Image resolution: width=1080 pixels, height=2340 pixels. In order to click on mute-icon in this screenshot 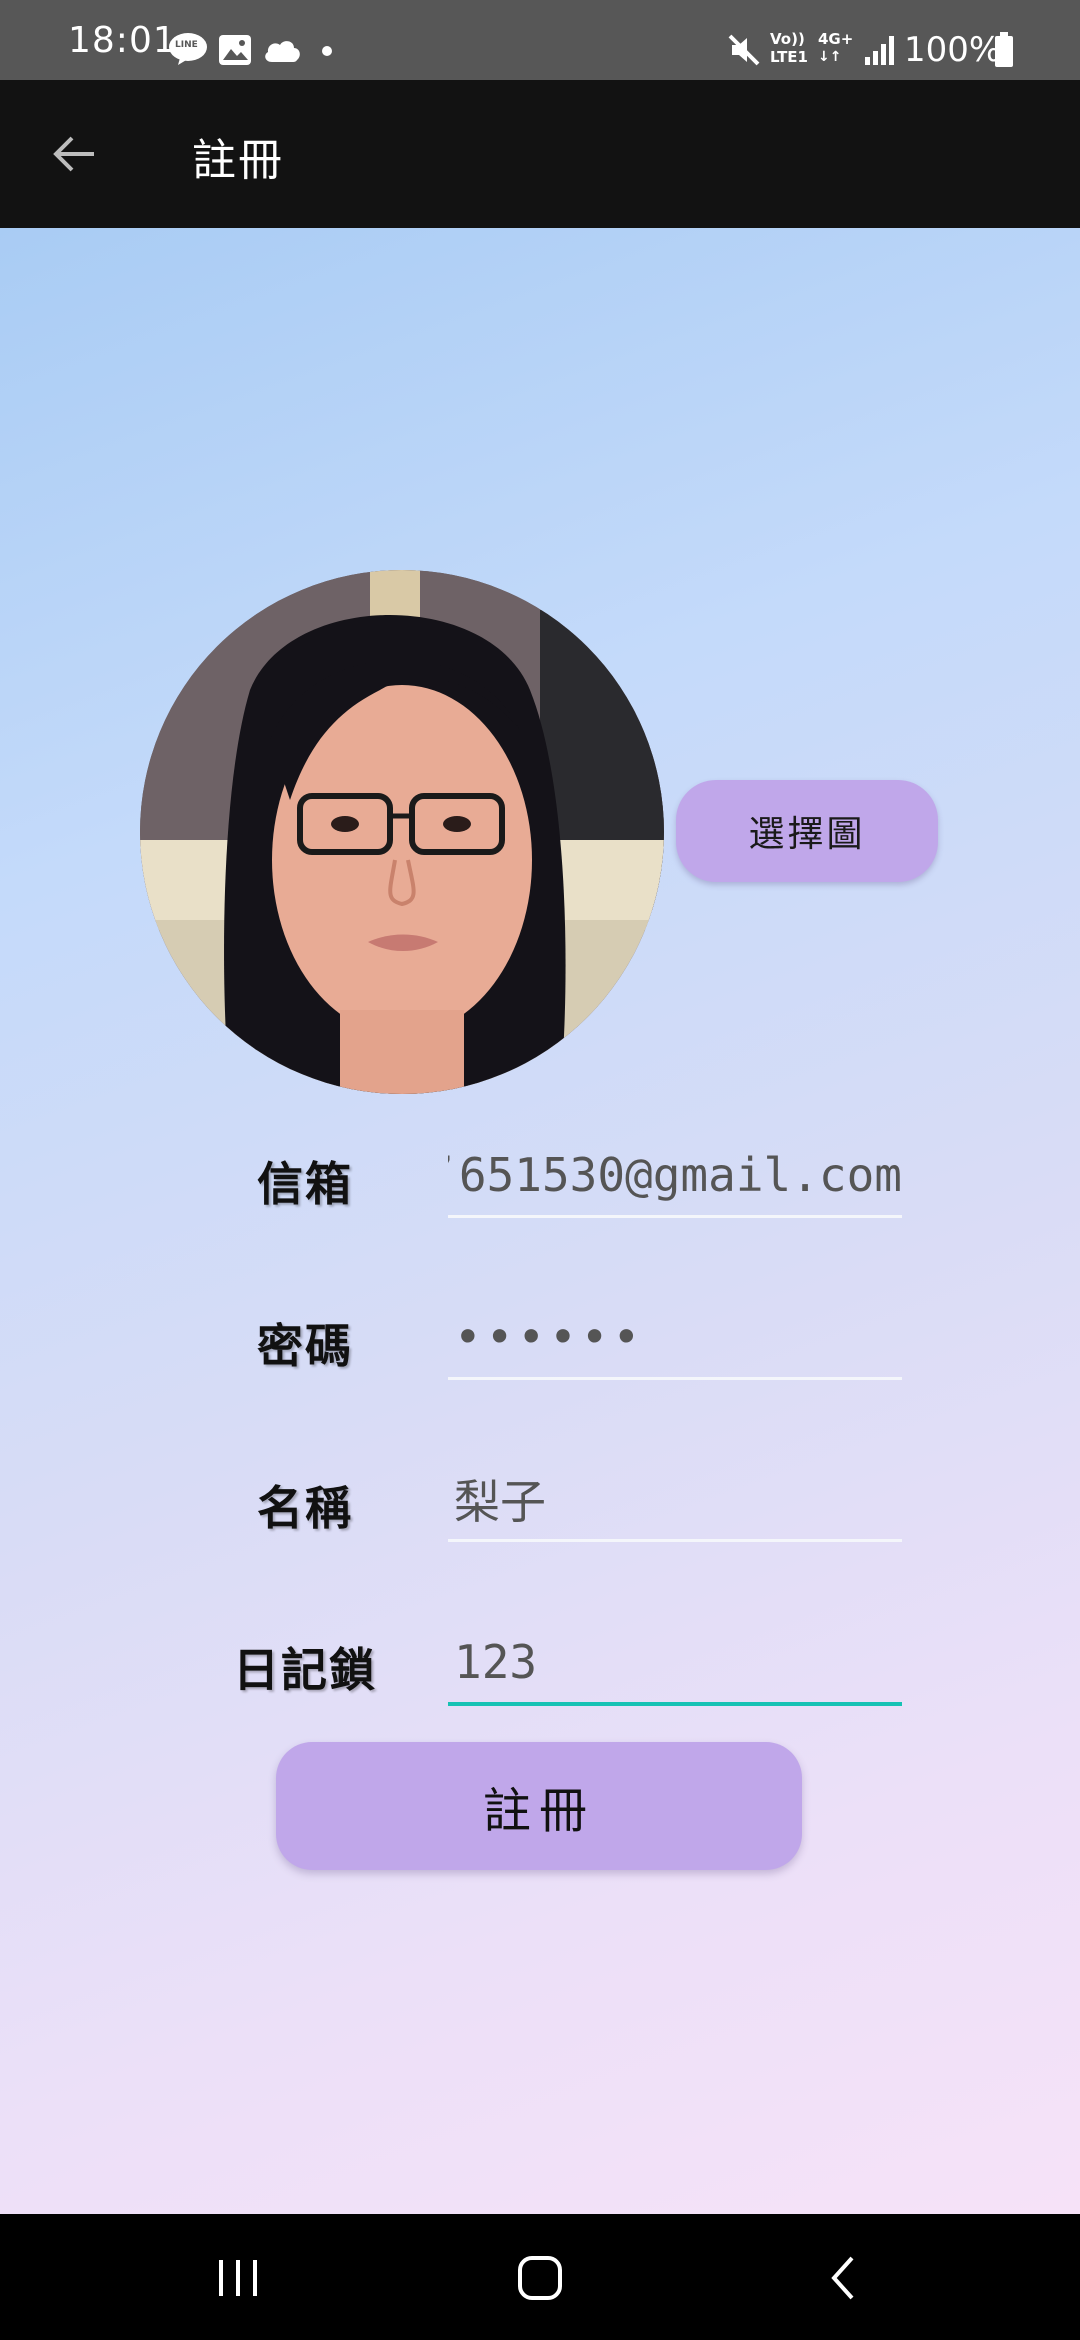, I will do `click(744, 50)`.